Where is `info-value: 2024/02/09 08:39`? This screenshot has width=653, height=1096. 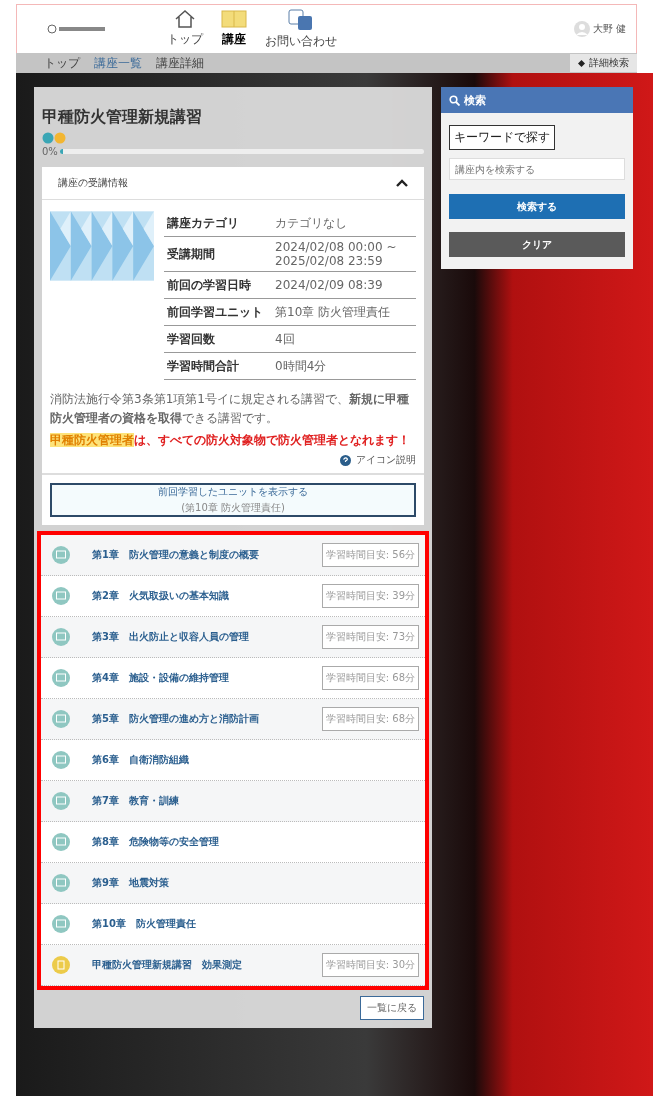
info-value: 2024/02/09 08:39 is located at coordinates (344, 285).